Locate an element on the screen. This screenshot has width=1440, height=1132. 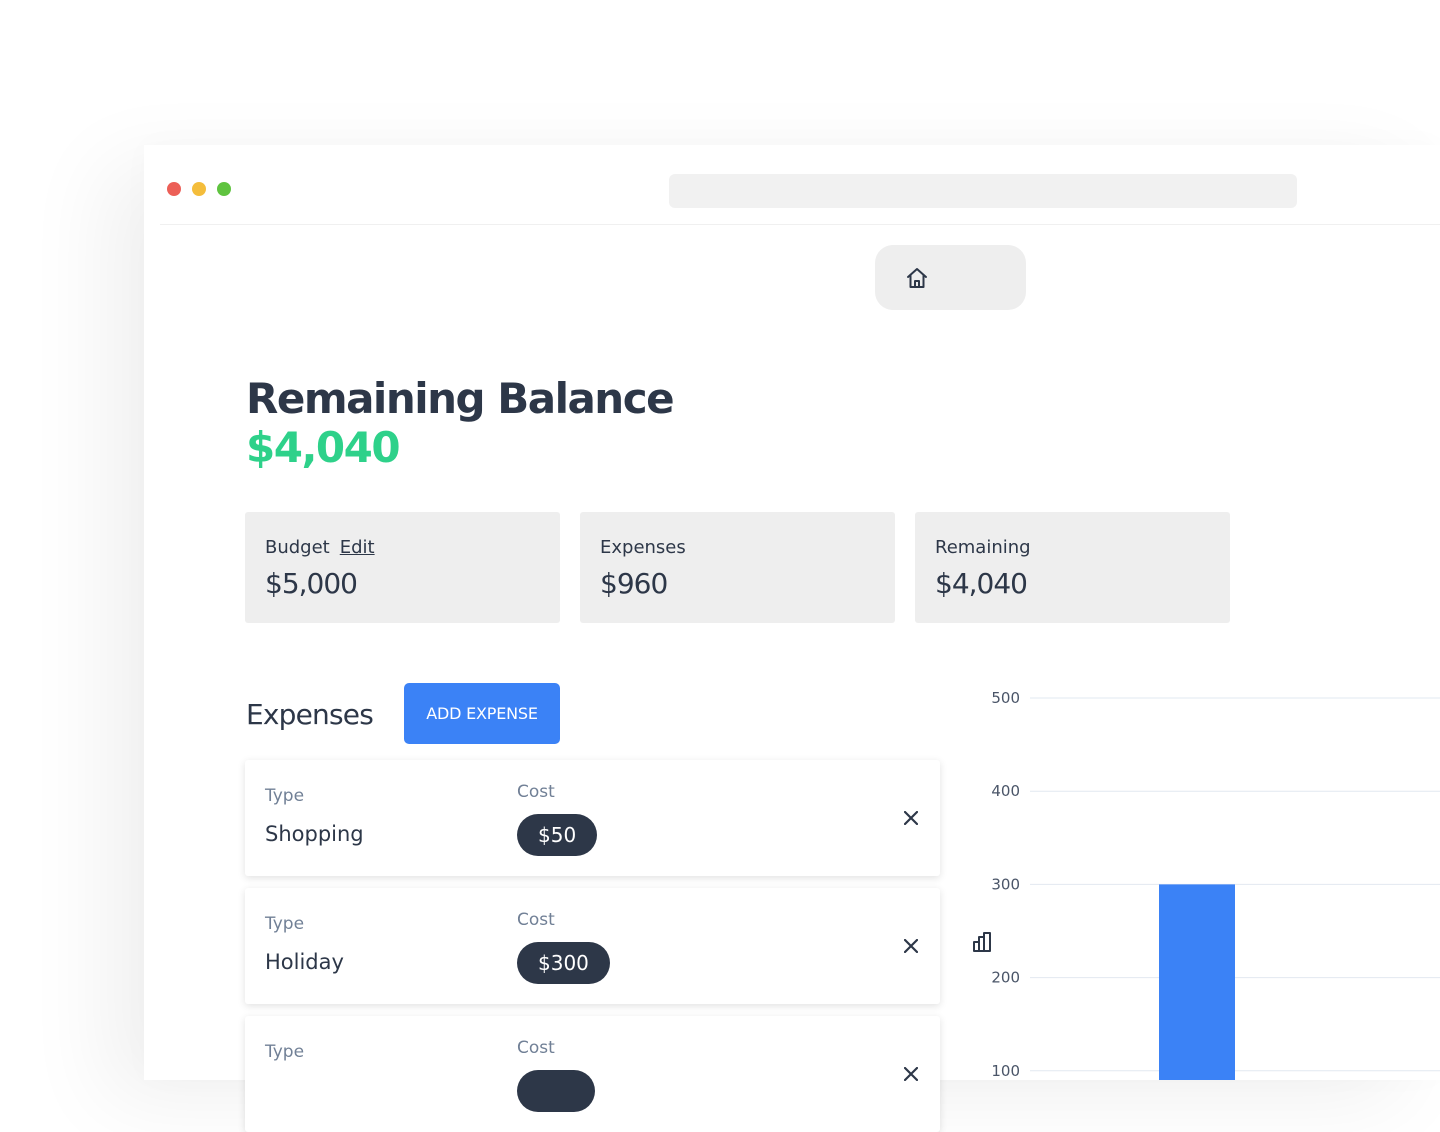
remaining-balance-value: $4,040 is located at coordinates (323, 447).